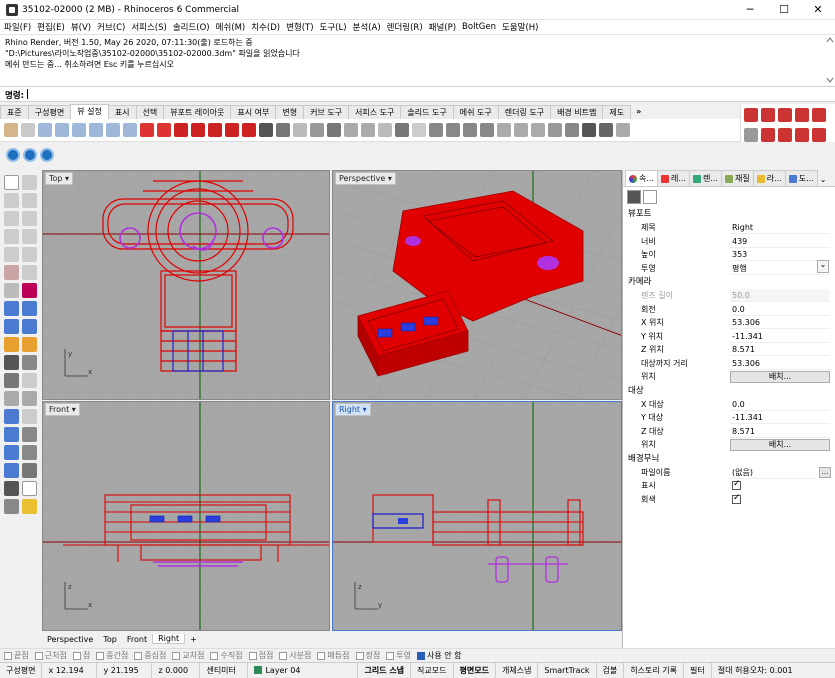  I want to click on car-right-icon, so click(215, 130).